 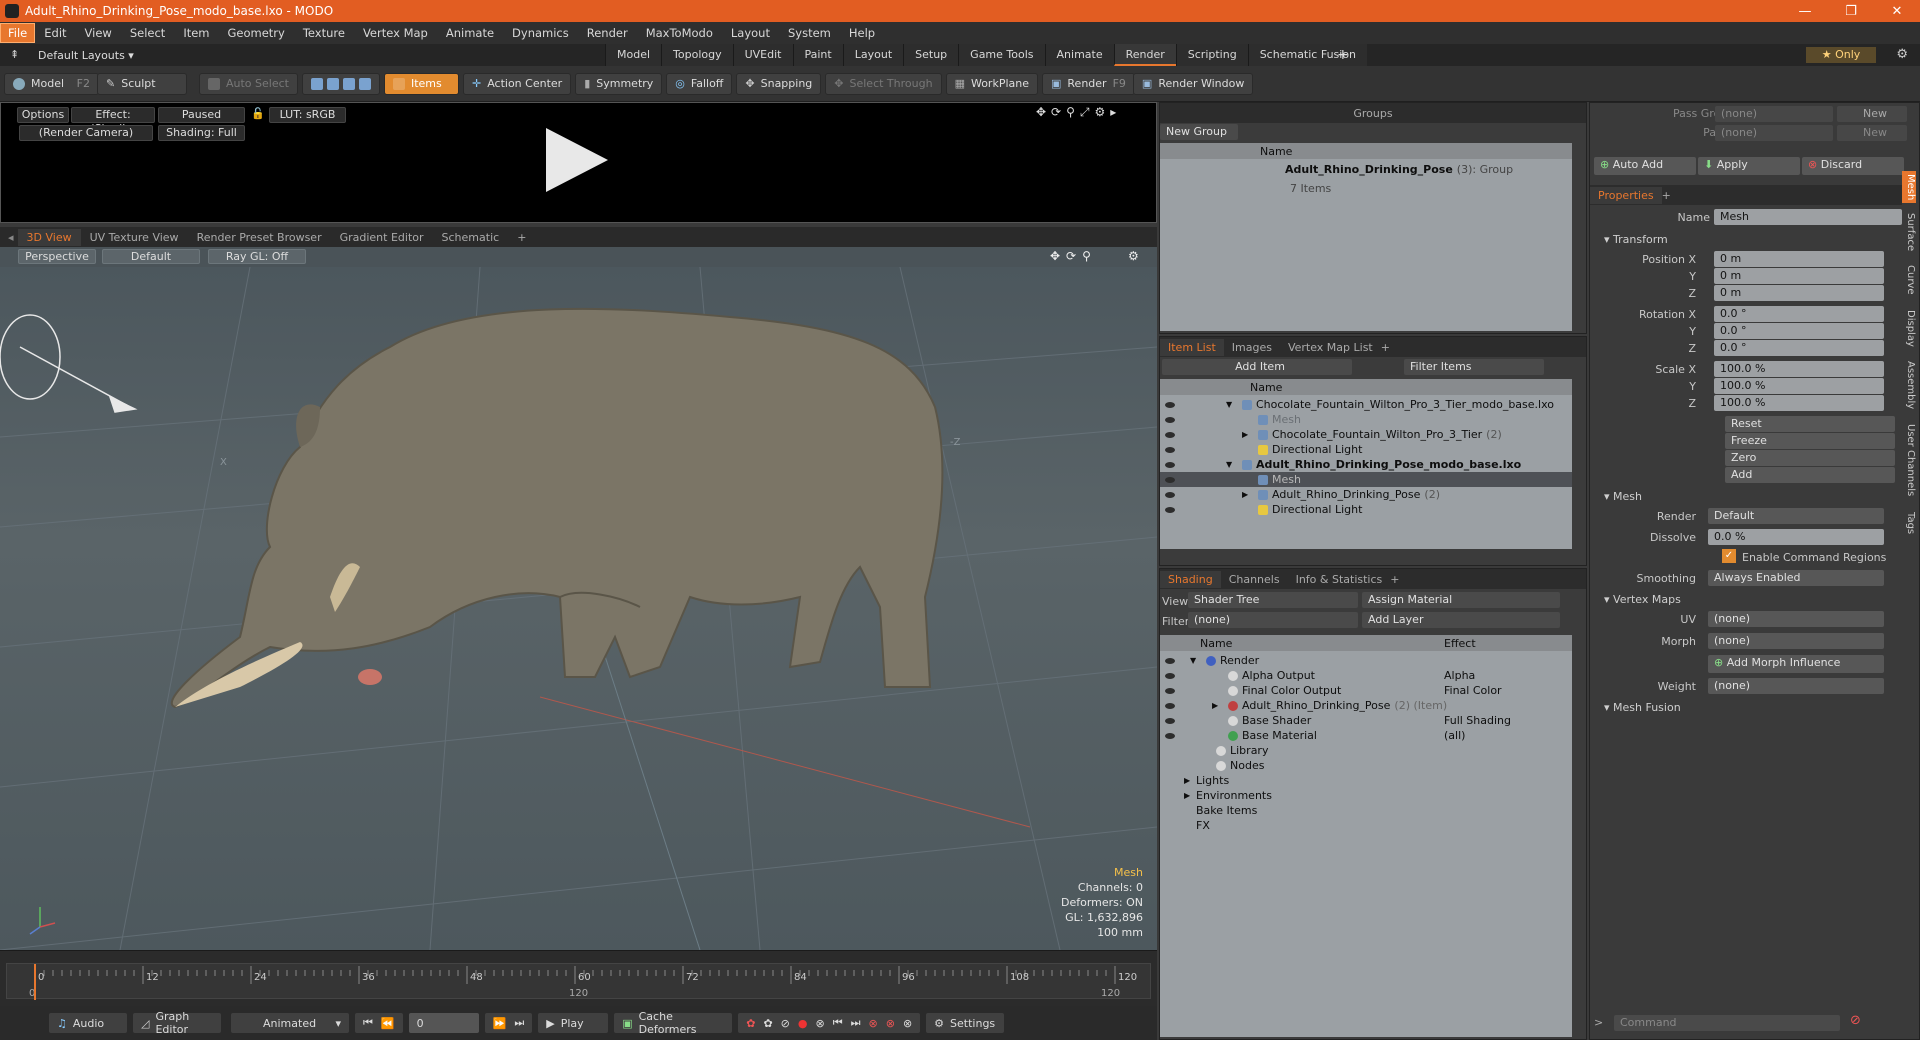 I want to click on add-dropdown: Add, so click(x=1810, y=475).